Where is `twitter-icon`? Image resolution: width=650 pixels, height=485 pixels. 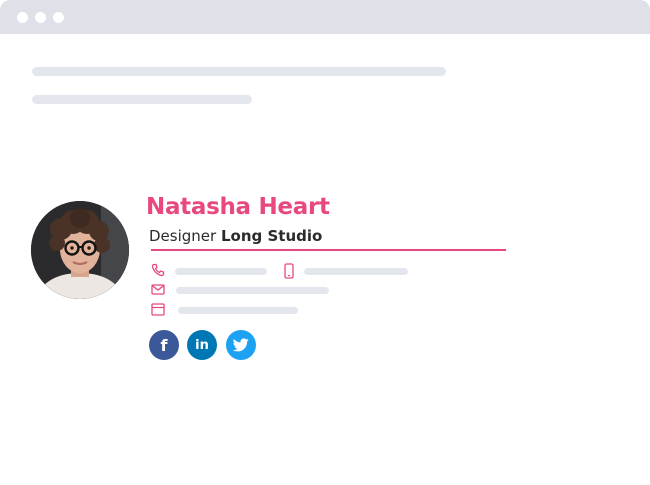 twitter-icon is located at coordinates (241, 345).